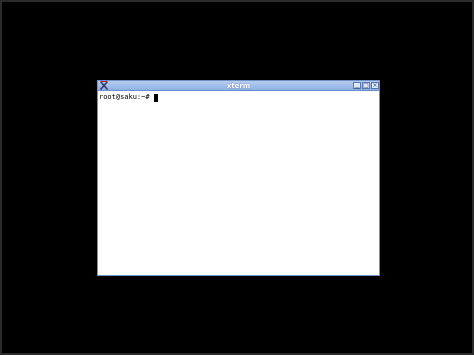 This screenshot has height=355, width=474. Describe the element at coordinates (239, 97) in the screenshot. I see `prompt-line: root@saku:~#` at that location.